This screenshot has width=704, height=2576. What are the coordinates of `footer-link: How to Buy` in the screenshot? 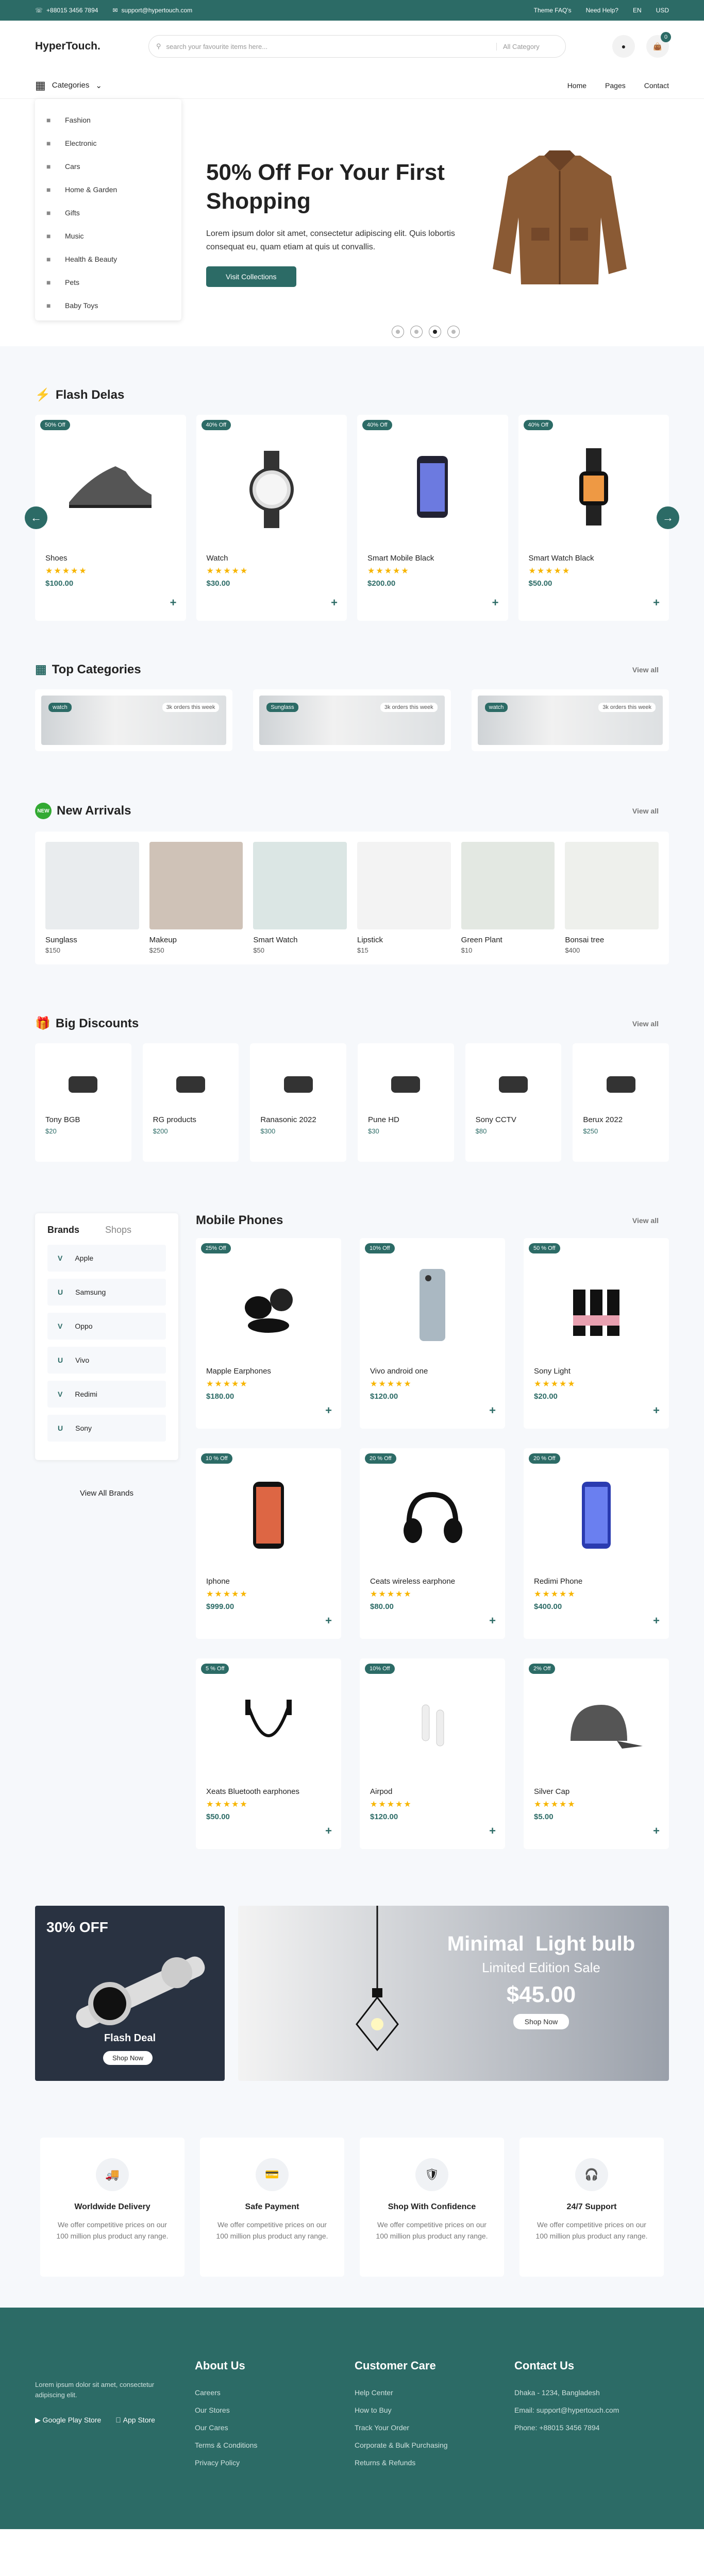 It's located at (434, 2410).